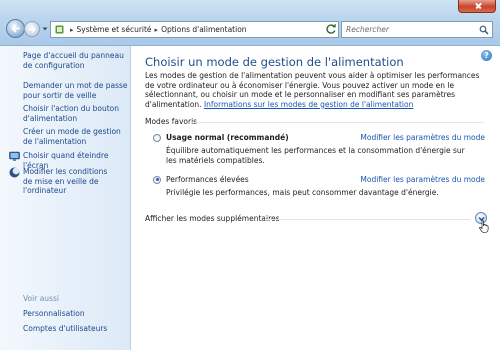 This screenshot has width=500, height=350. I want to click on arrow-right-icon, so click(32, 29).